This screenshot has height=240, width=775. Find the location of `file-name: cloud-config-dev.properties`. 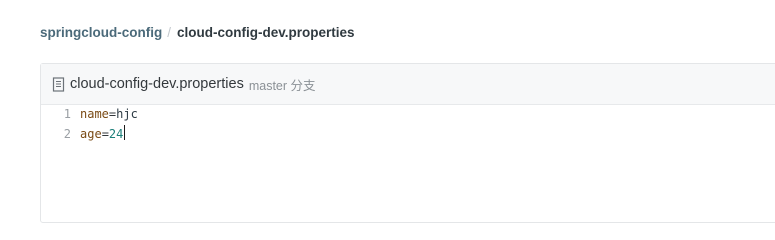

file-name: cloud-config-dev.properties is located at coordinates (157, 84).